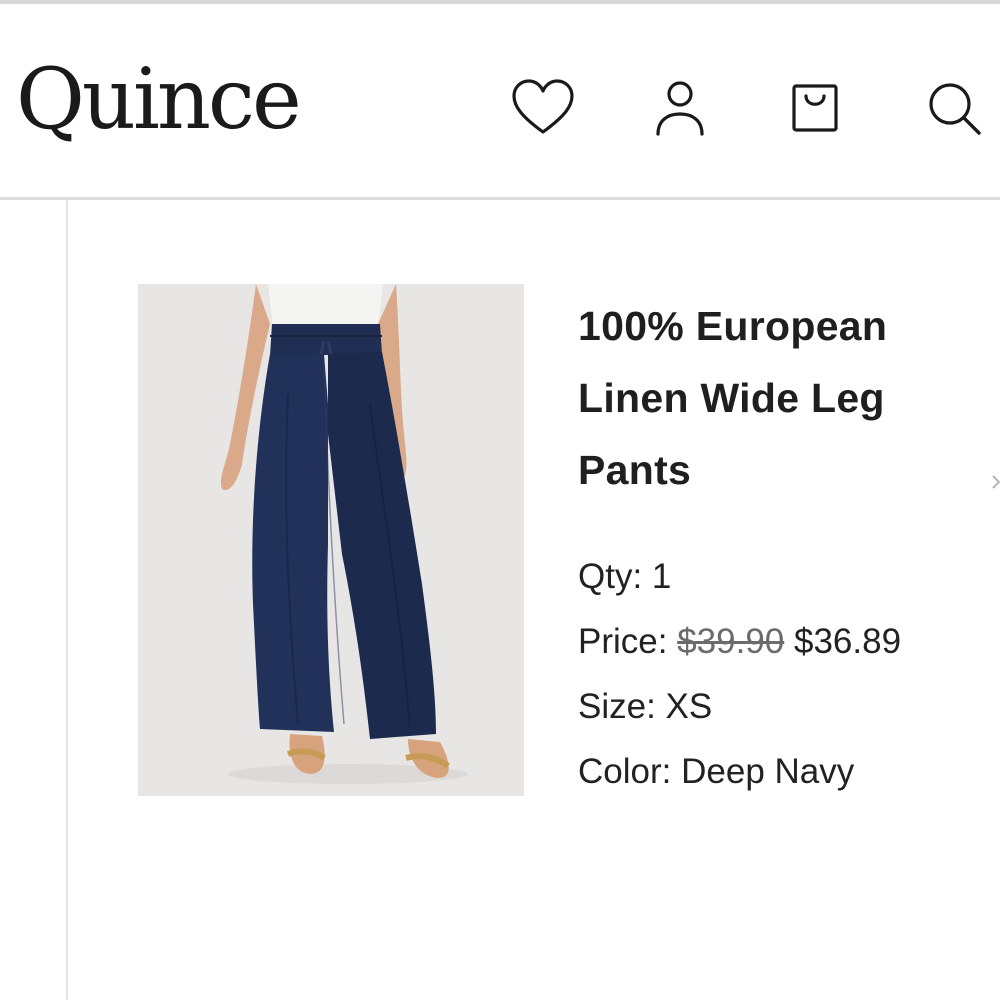  Describe the element at coordinates (625, 771) in the screenshot. I see `color-label: Color:` at that location.